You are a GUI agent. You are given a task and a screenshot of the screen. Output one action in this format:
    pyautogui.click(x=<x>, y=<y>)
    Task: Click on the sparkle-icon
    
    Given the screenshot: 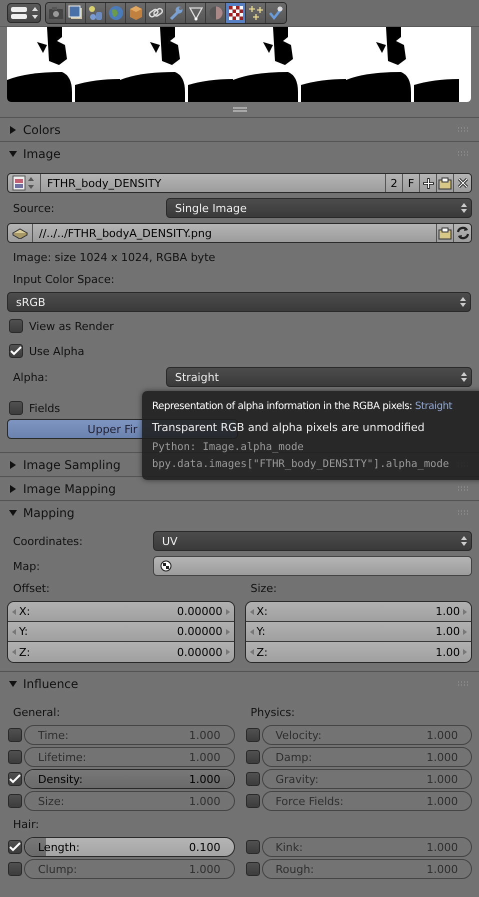 What is the action you would take?
    pyautogui.click(x=256, y=13)
    